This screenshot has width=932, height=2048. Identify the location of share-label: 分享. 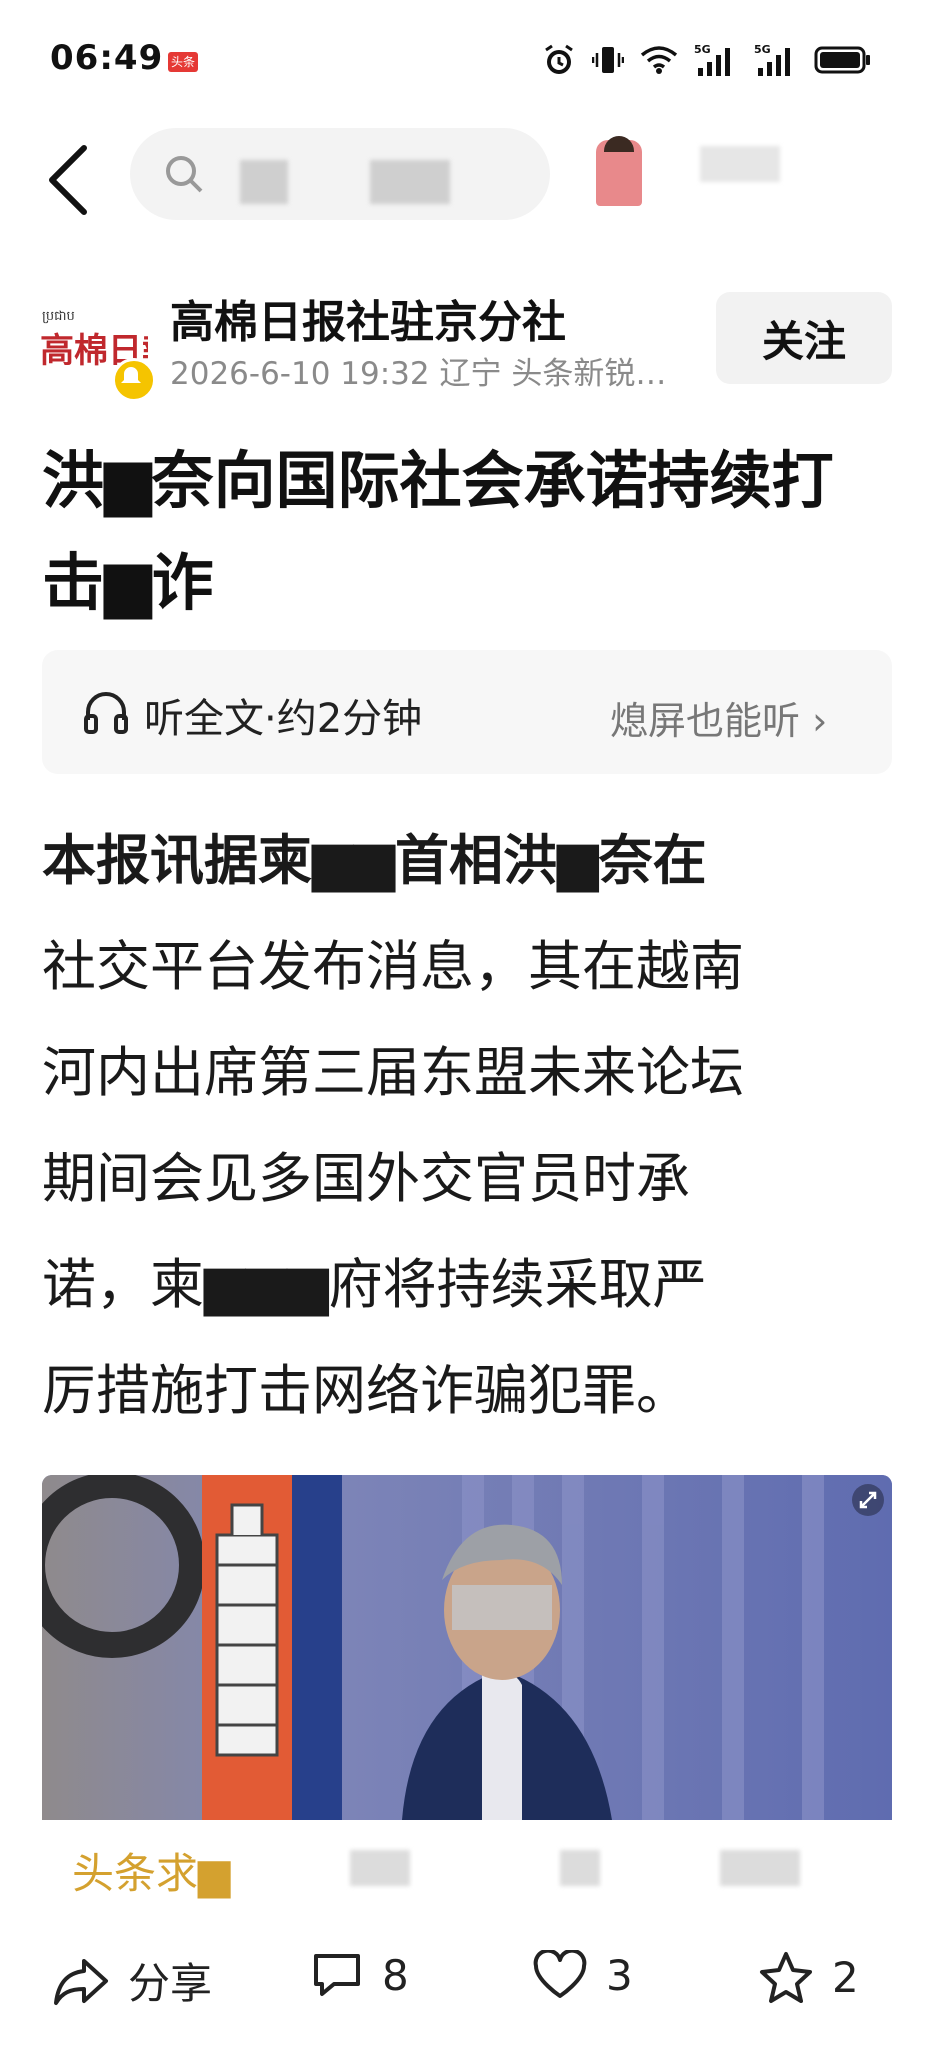
(170, 1983).